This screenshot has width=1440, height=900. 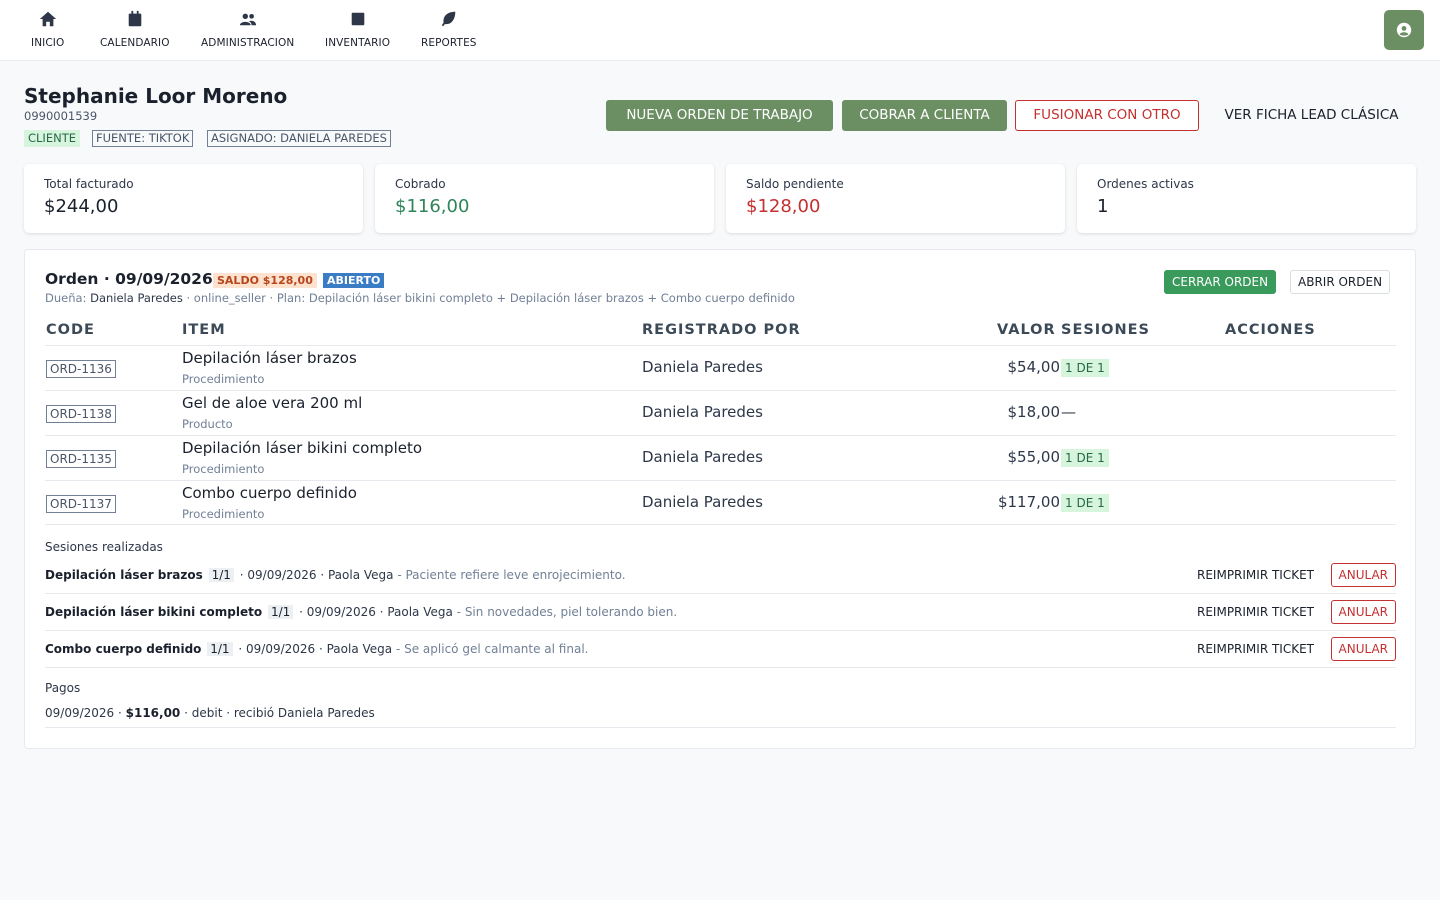 What do you see at coordinates (48, 43) in the screenshot?
I see `nav-label: INICIO` at bounding box center [48, 43].